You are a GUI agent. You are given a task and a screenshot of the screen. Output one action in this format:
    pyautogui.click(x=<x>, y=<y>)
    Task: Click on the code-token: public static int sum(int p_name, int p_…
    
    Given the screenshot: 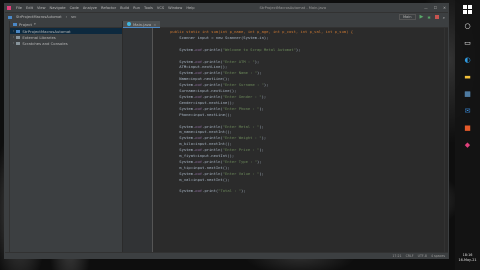 What is the action you would take?
    pyautogui.click(x=257, y=31)
    